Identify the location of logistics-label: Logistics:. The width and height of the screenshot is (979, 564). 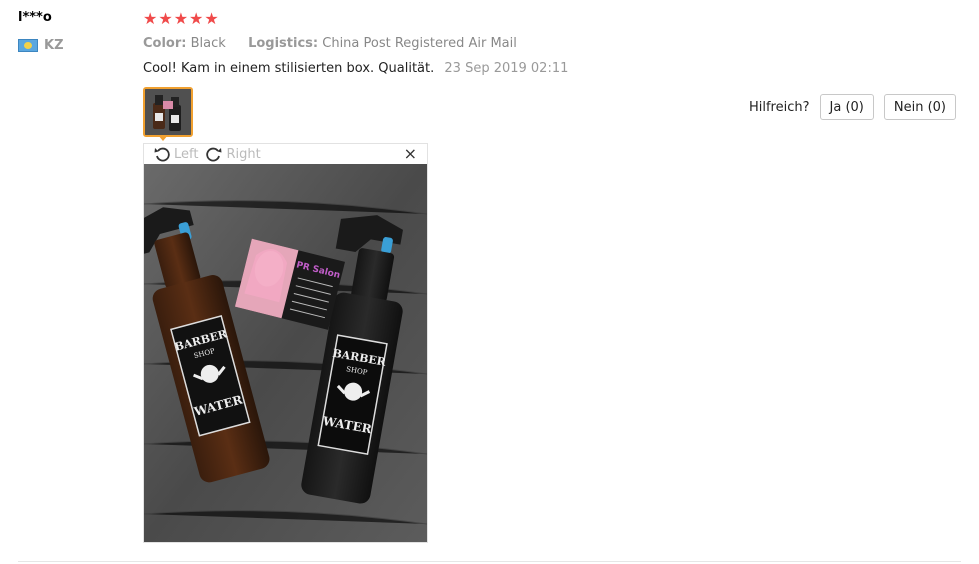
(283, 43).